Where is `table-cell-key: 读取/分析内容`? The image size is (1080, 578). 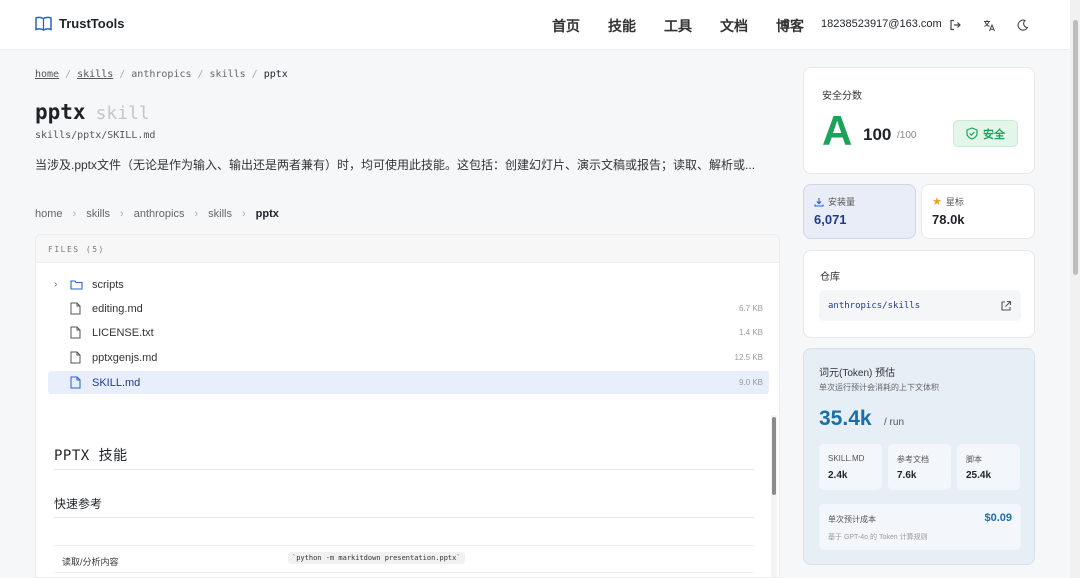
table-cell-key: 读取/分析内容 is located at coordinates (90, 562).